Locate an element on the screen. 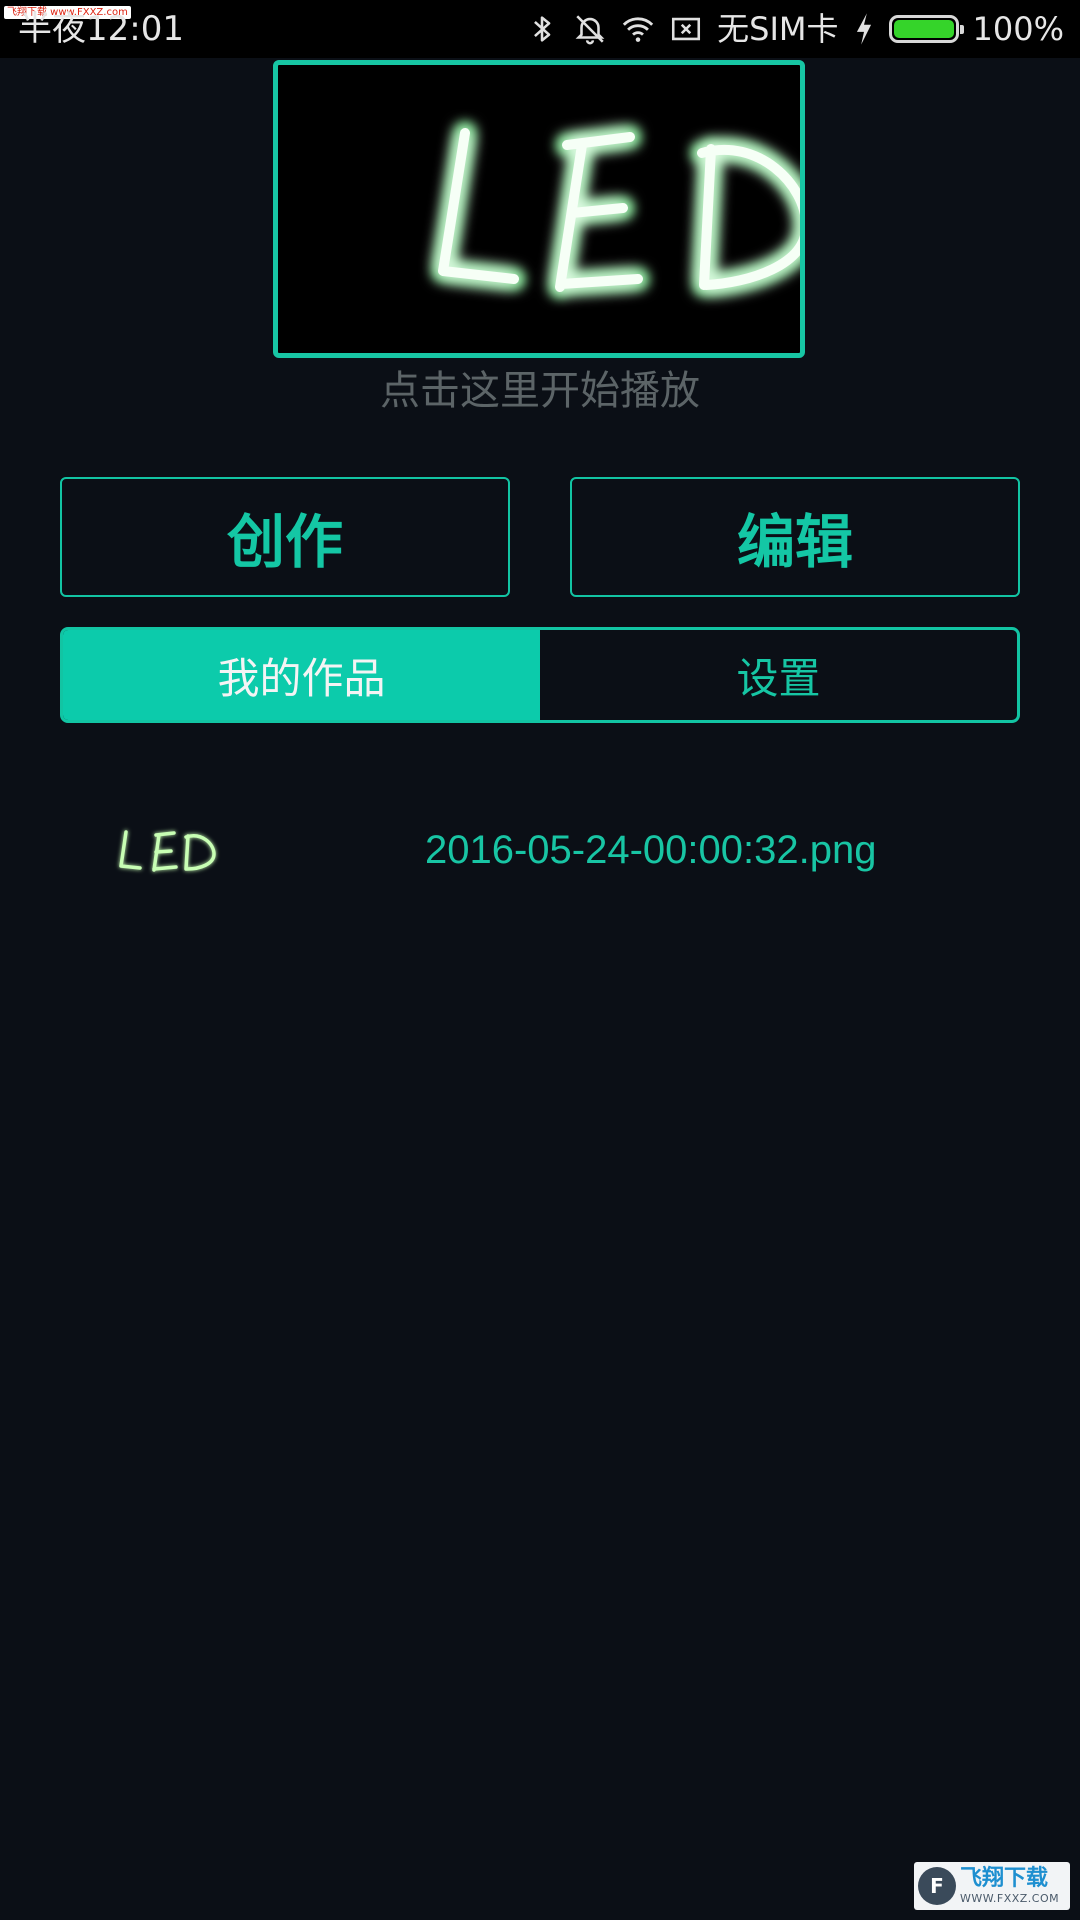 This screenshot has width=1080, height=1920. charging-icon is located at coordinates (863, 29).